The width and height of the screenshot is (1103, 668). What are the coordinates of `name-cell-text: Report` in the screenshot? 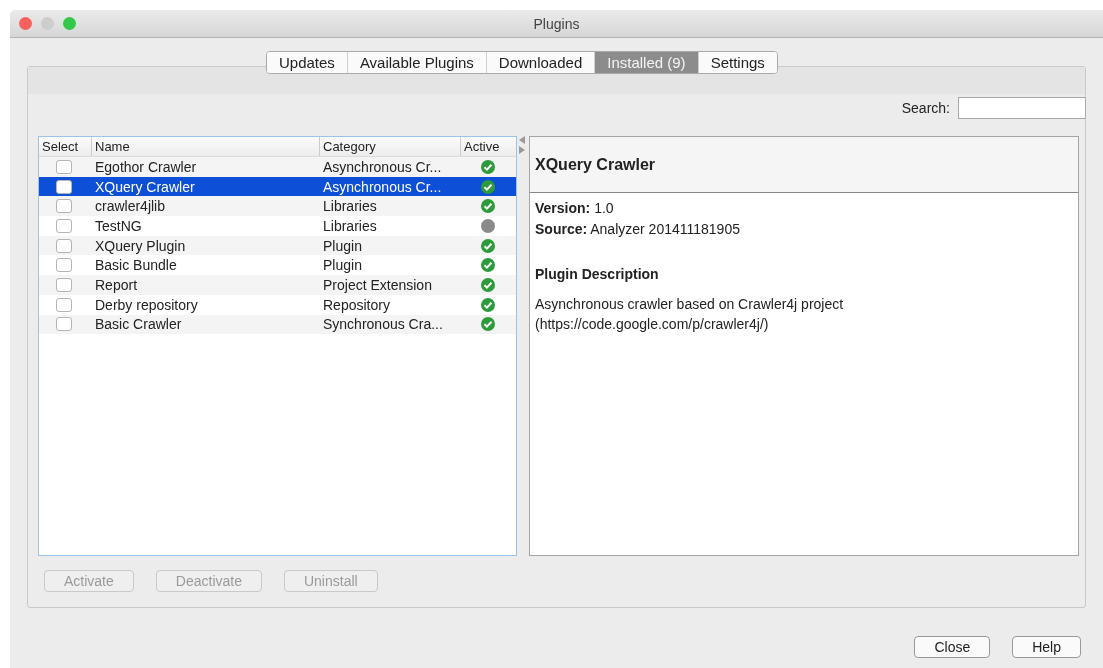 It's located at (116, 284).